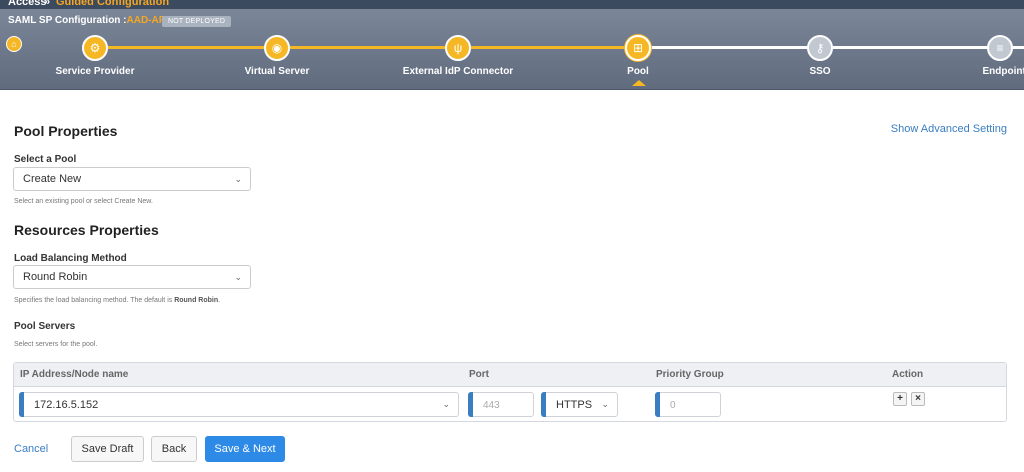 The height and width of the screenshot is (472, 1024). Describe the element at coordinates (196, 300) in the screenshot. I see `load-balancing-hint-default: Round Robin` at that location.